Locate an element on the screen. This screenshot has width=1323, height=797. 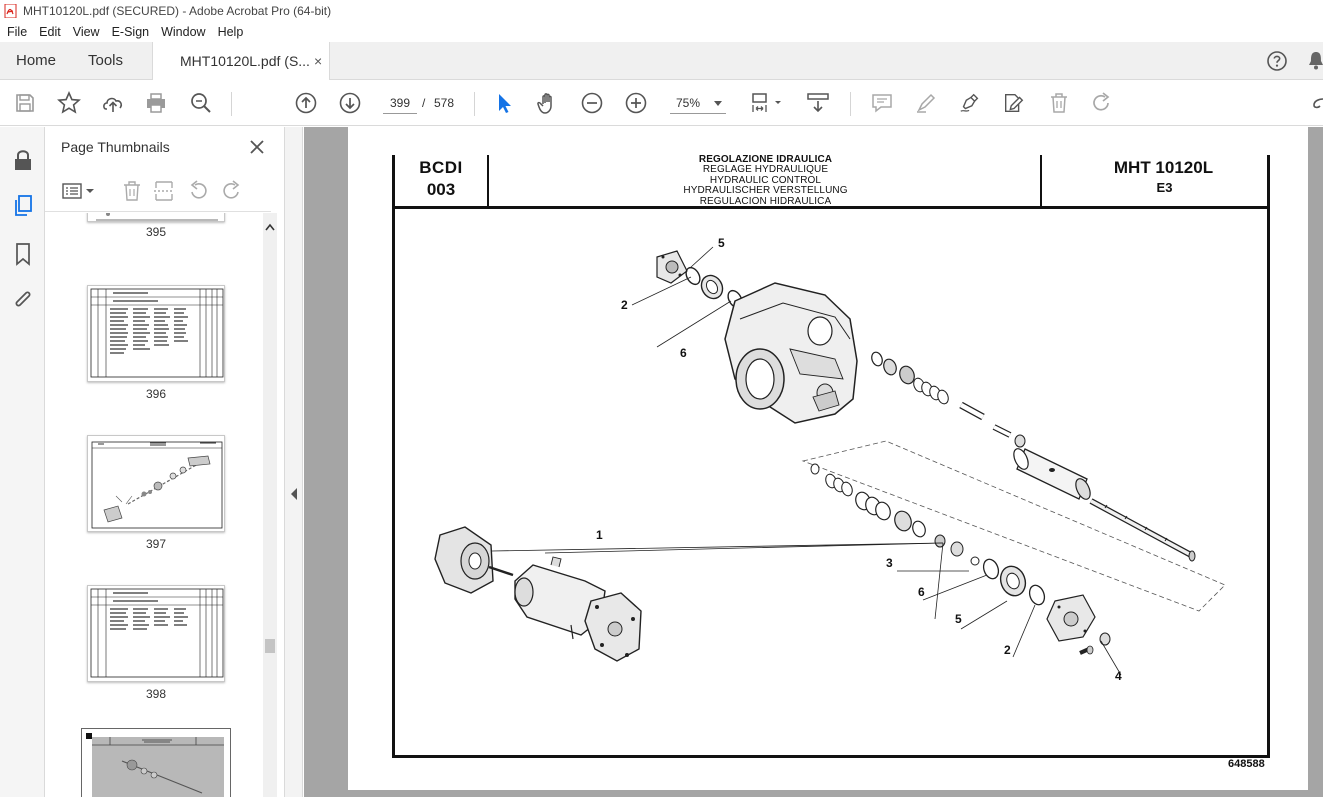
bookmark-star-icon is located at coordinates (69, 103).